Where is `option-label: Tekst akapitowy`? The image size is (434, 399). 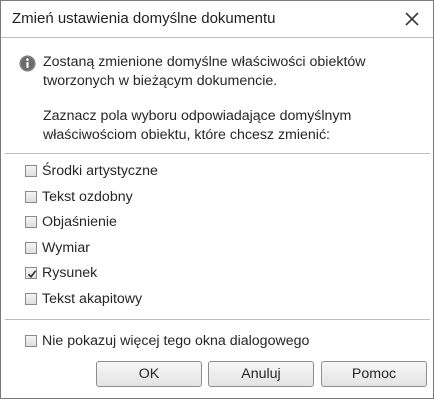 option-label: Tekst akapitowy is located at coordinates (92, 299).